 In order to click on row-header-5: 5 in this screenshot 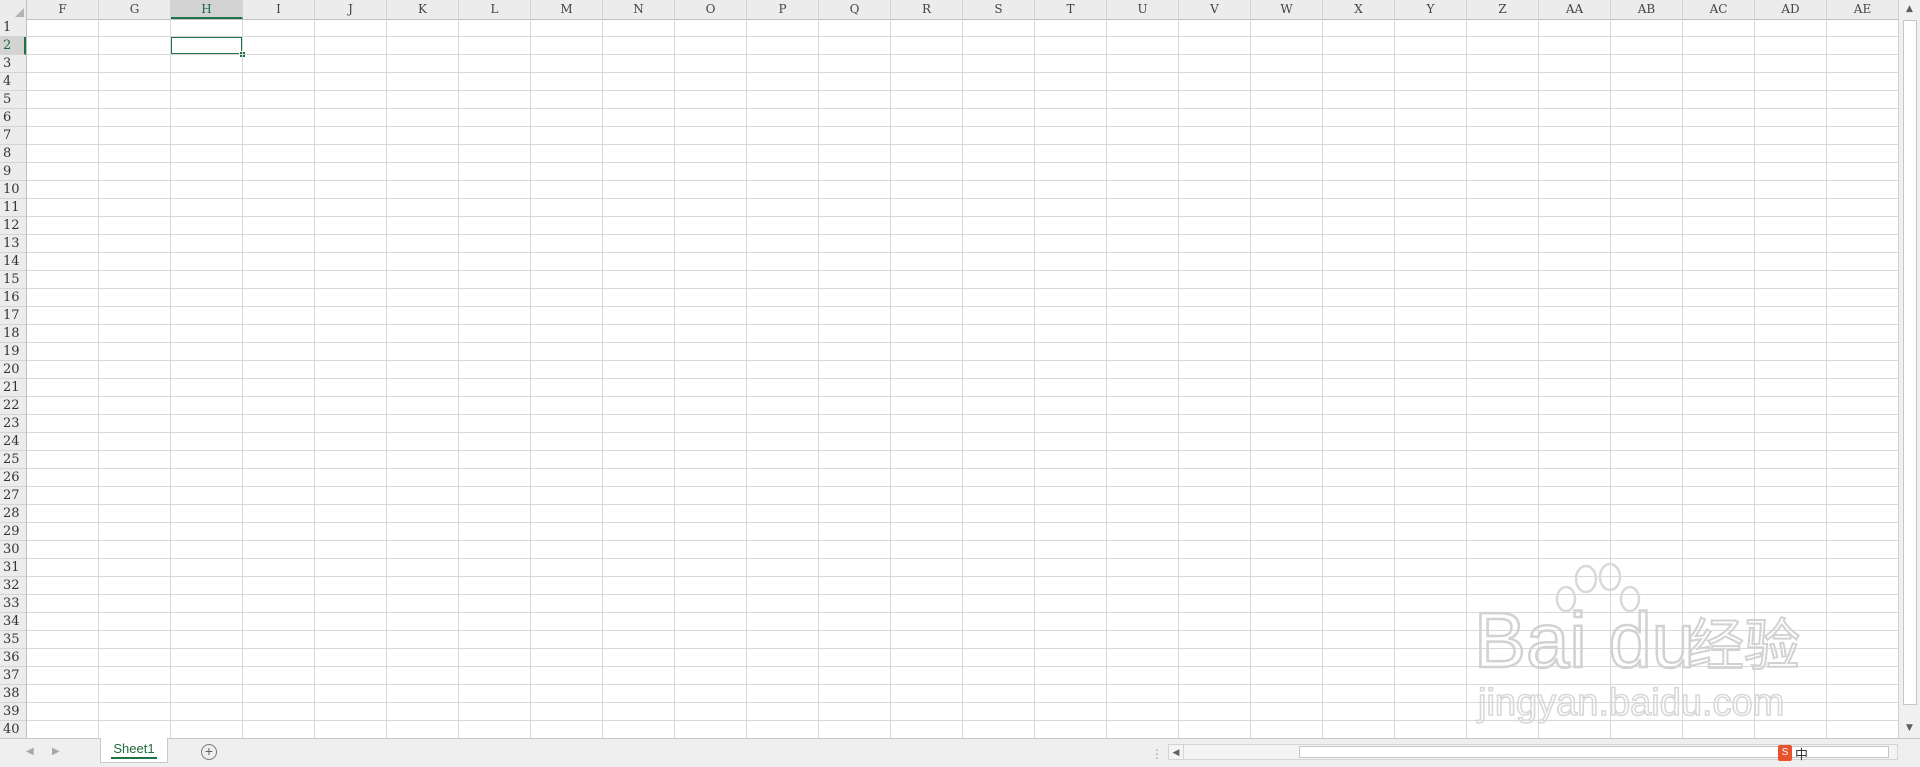, I will do `click(13, 100)`.